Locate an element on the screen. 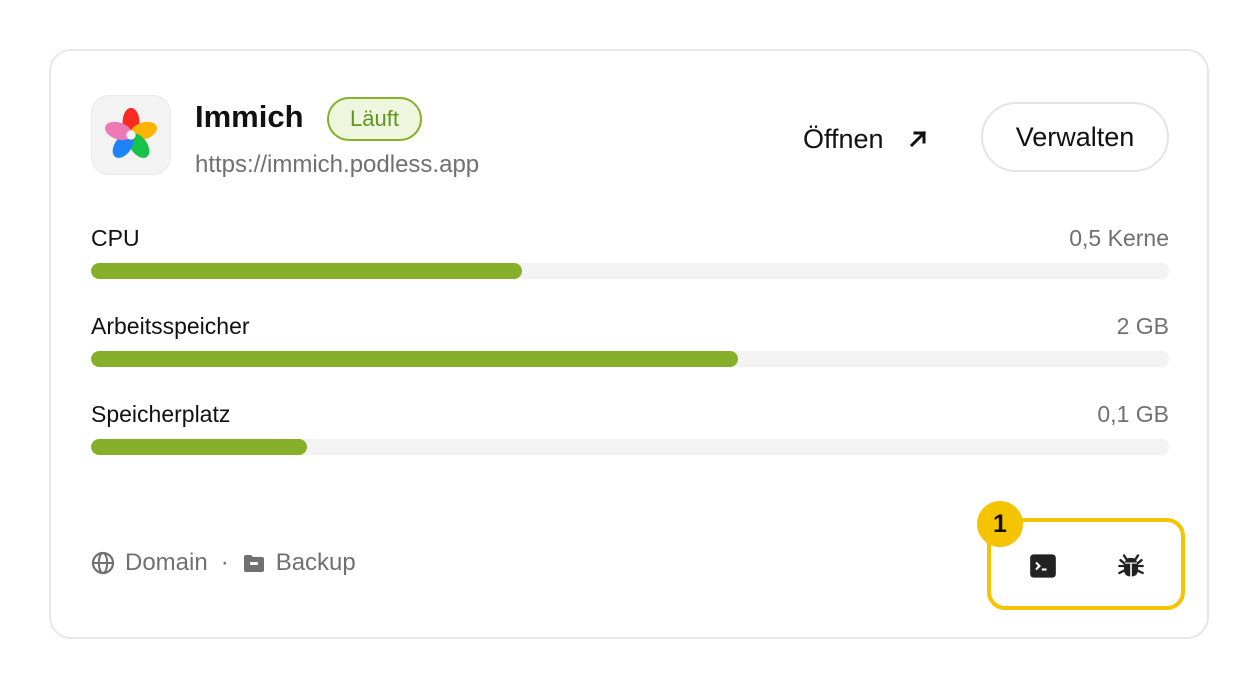 The width and height of the screenshot is (1258, 686). backup-link: Backup is located at coordinates (299, 563).